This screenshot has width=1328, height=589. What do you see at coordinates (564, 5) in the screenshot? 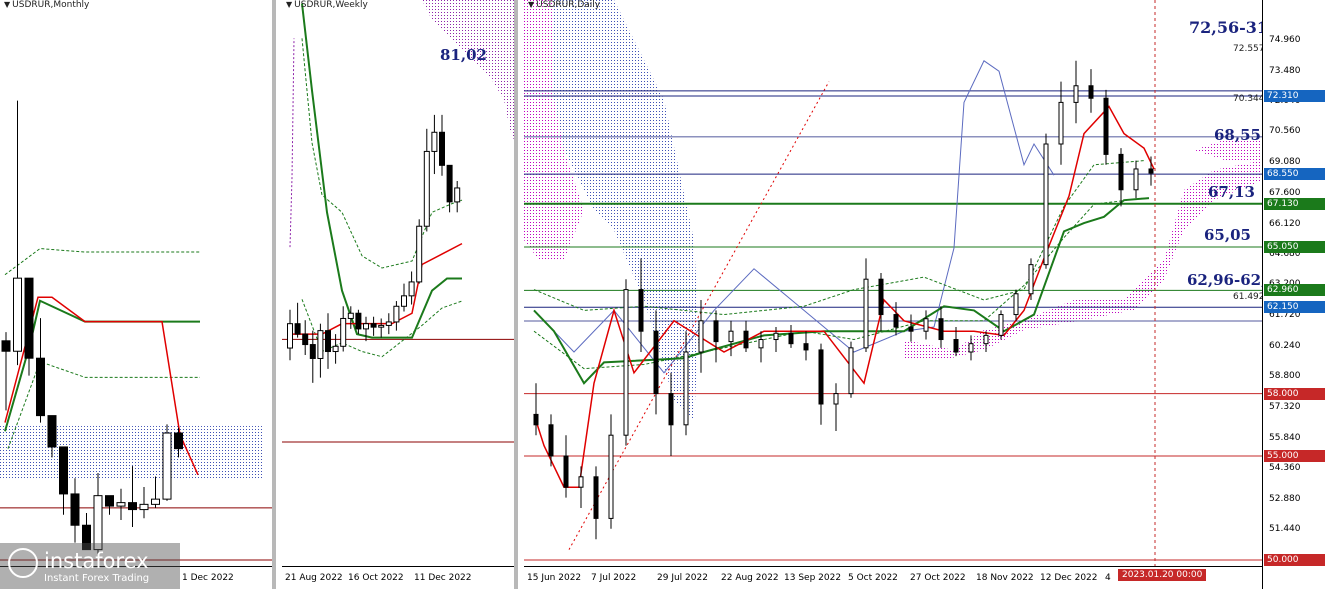
I see `daily-chart-title: ▼ USDRUR,Daily` at bounding box center [564, 5].